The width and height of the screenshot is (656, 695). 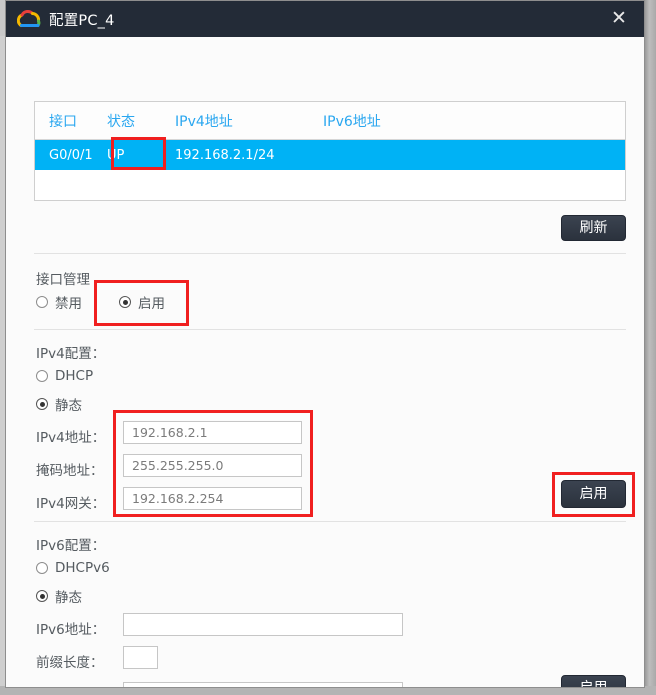 I want to click on ipv4-section-label: IPv4配置：, so click(x=71, y=354).